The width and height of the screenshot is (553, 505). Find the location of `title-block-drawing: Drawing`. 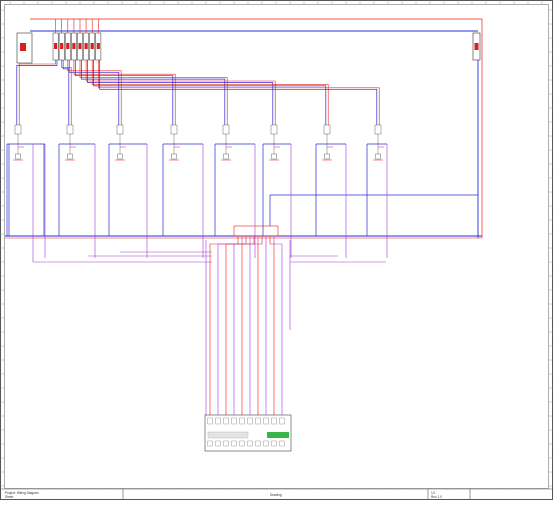

title-block-drawing: Drawing is located at coordinates (276, 495).